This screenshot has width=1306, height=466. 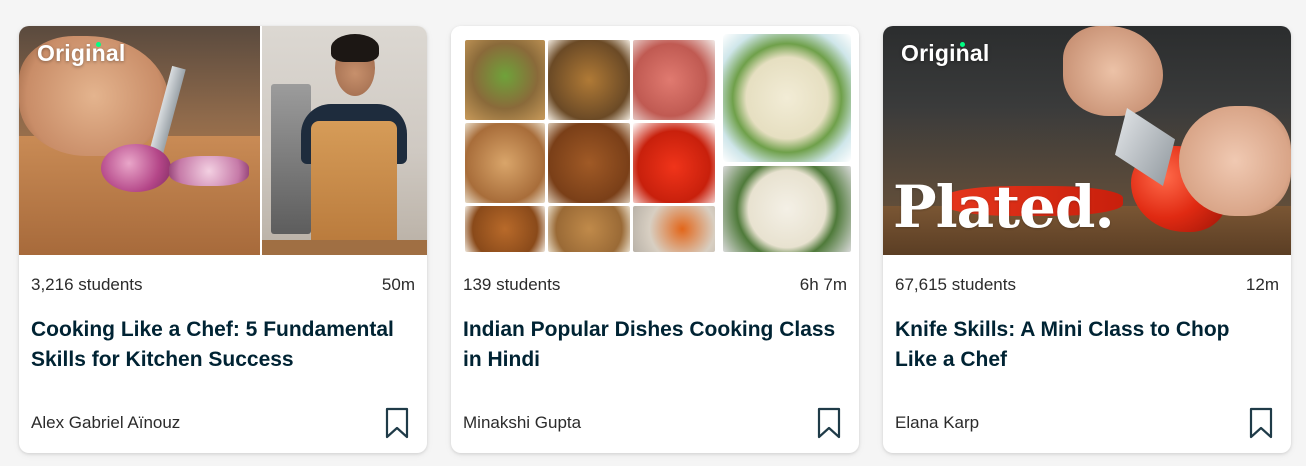 What do you see at coordinates (1004, 207) in the screenshot?
I see `plated-logo: Plated.` at bounding box center [1004, 207].